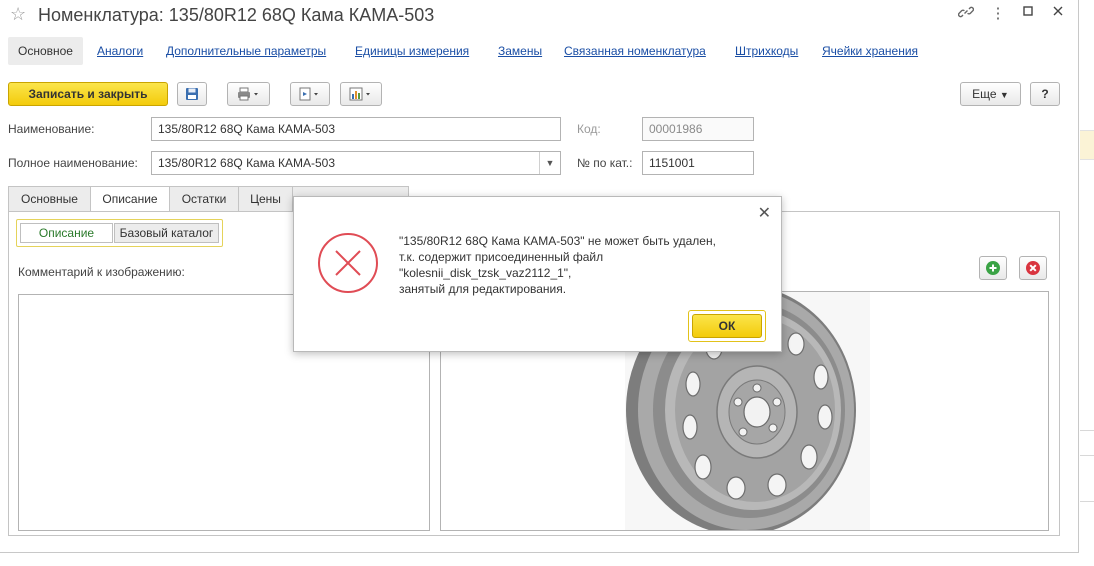  I want to click on save-button, so click(192, 94).